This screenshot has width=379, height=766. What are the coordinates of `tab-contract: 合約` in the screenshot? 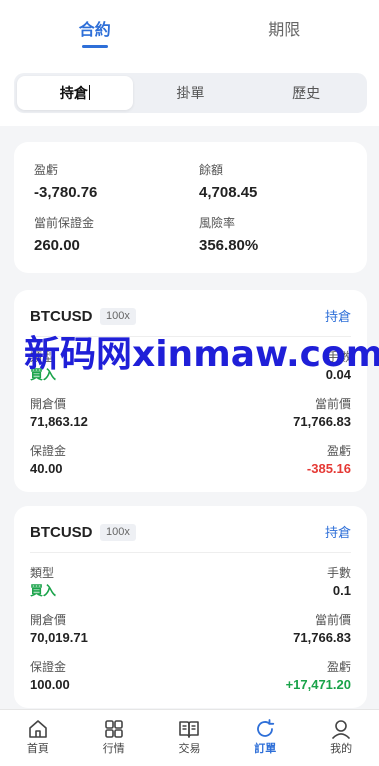 It's located at (95, 30).